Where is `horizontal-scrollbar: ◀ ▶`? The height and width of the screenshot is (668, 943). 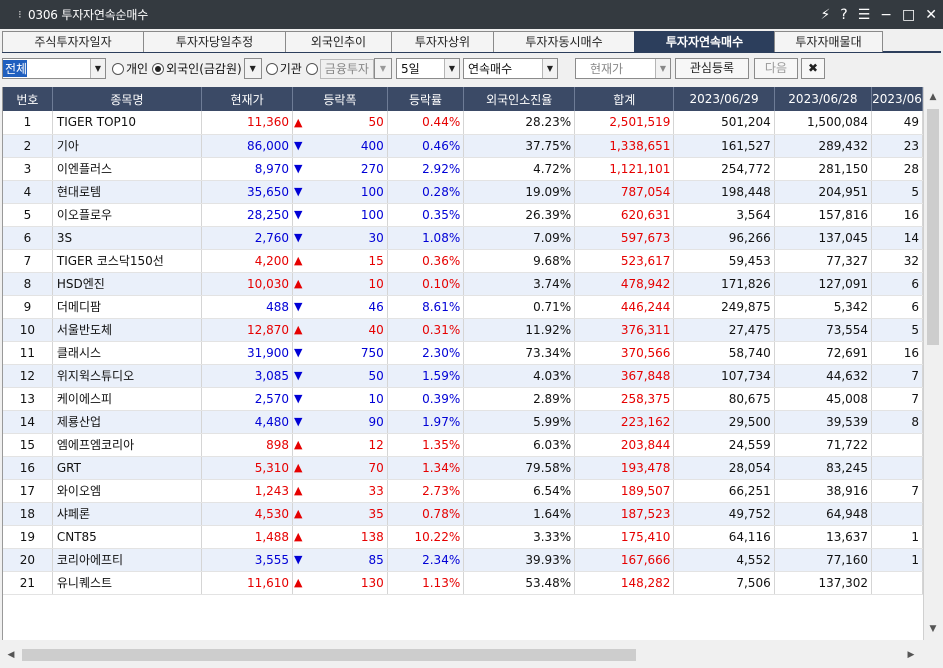
horizontal-scrollbar: ◀ ▶ is located at coordinates (461, 655).